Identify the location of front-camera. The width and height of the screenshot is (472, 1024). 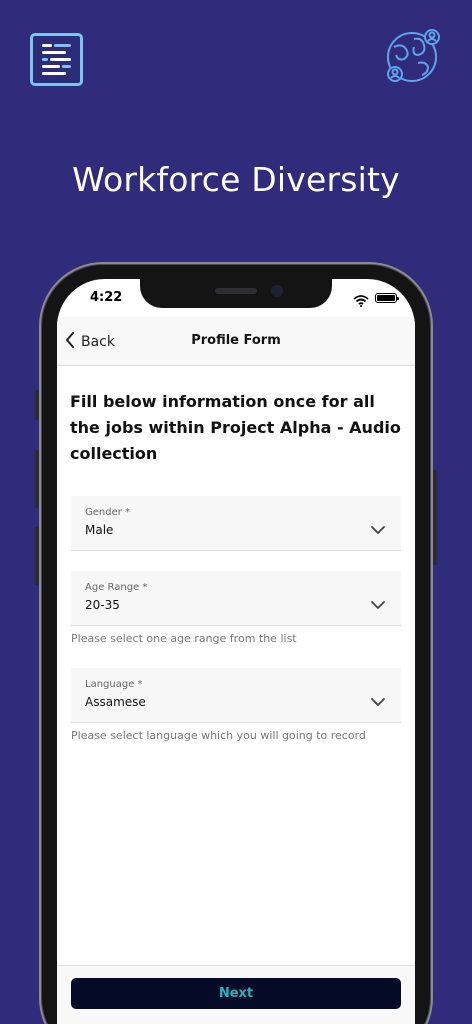
(277, 291).